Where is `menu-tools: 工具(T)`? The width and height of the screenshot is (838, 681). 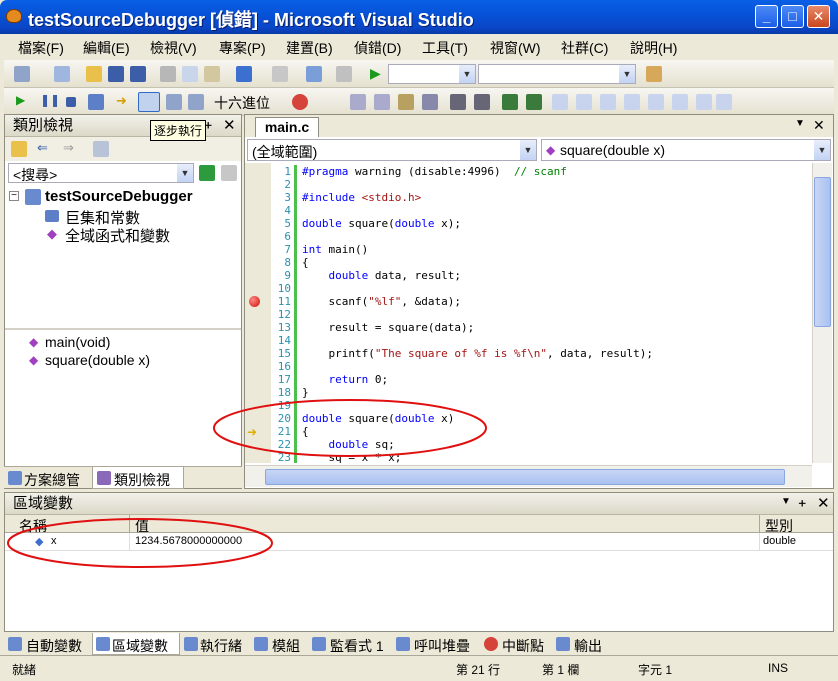
menu-tools: 工具(T) is located at coordinates (445, 48).